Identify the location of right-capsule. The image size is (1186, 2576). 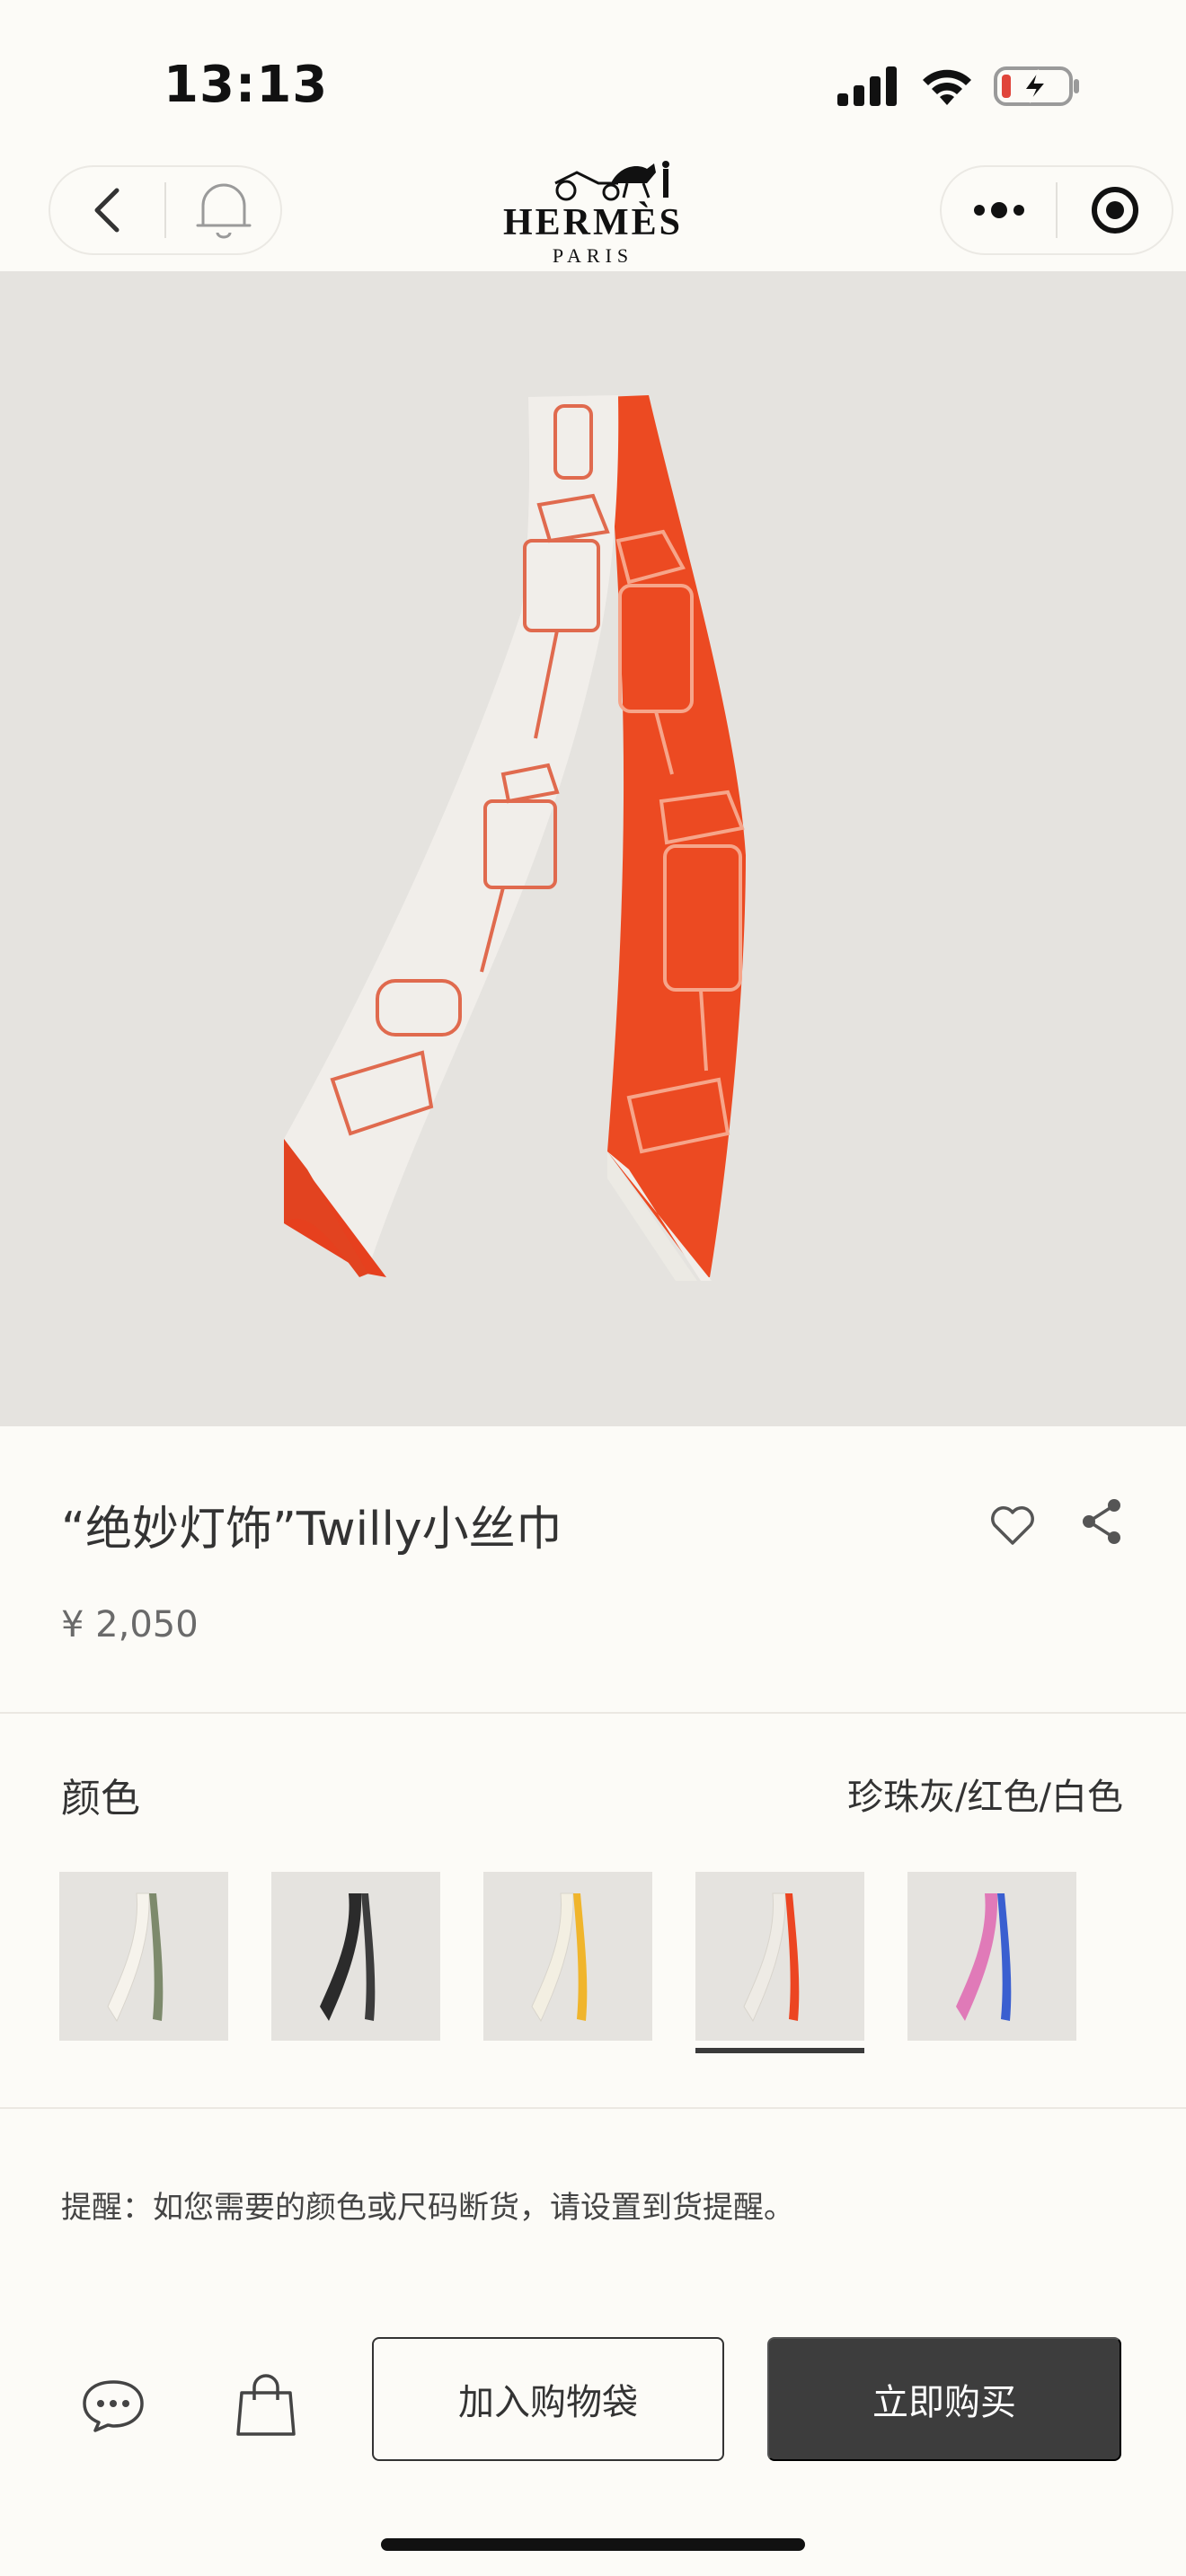
(1056, 210).